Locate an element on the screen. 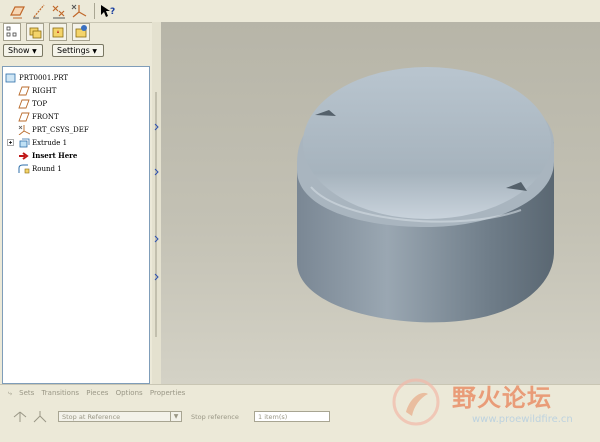  show-label: Show is located at coordinates (19, 50).